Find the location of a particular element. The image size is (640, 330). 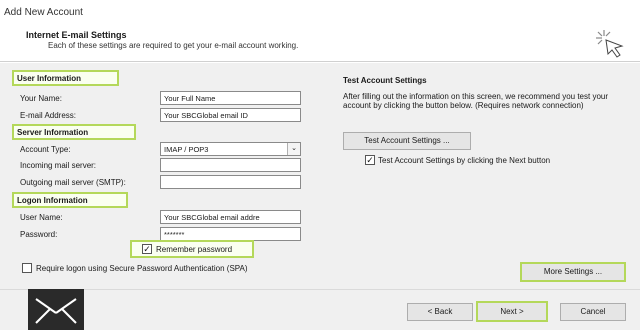

next-button: Next > is located at coordinates (512, 311).